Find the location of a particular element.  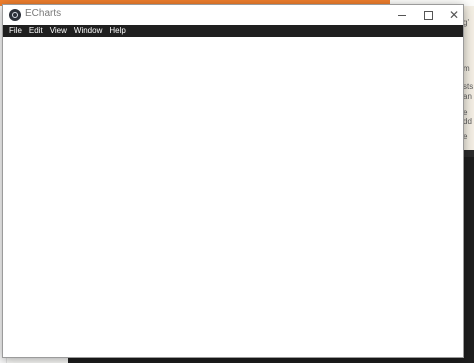

app-logo-icon is located at coordinates (15, 15).